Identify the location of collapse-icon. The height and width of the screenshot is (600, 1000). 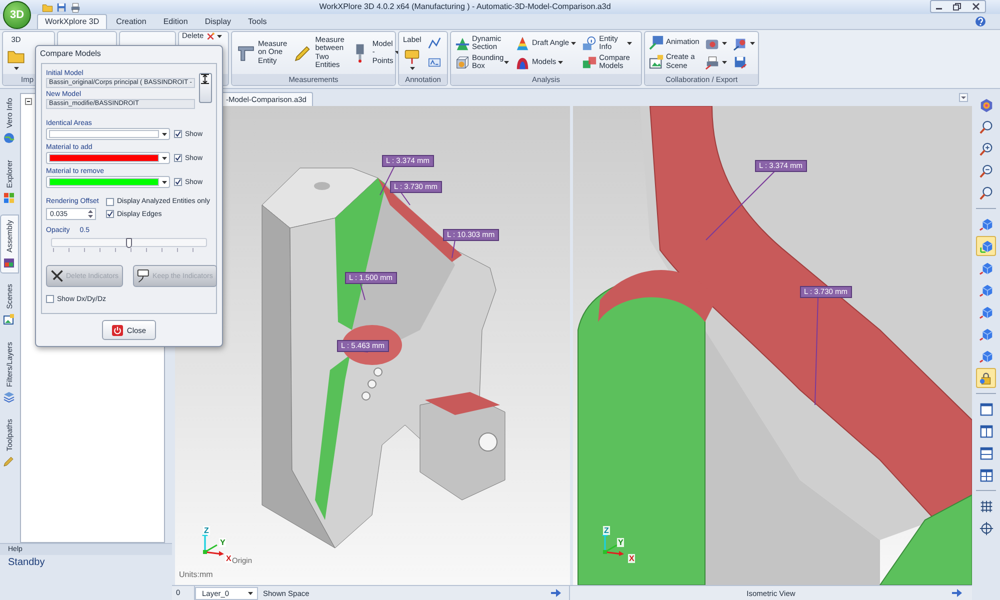
(28, 101).